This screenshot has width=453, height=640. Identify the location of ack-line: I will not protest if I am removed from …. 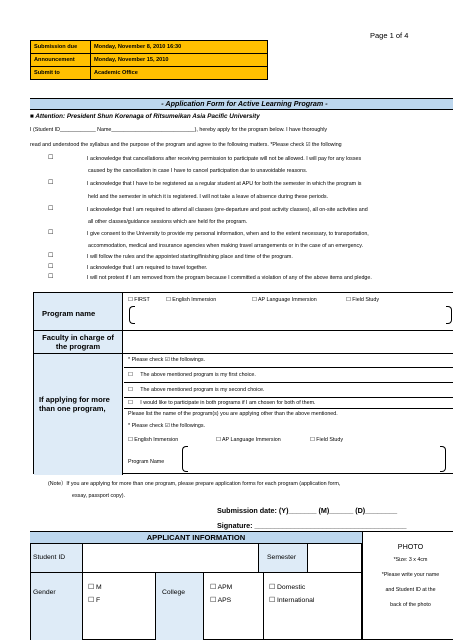
(229, 278).